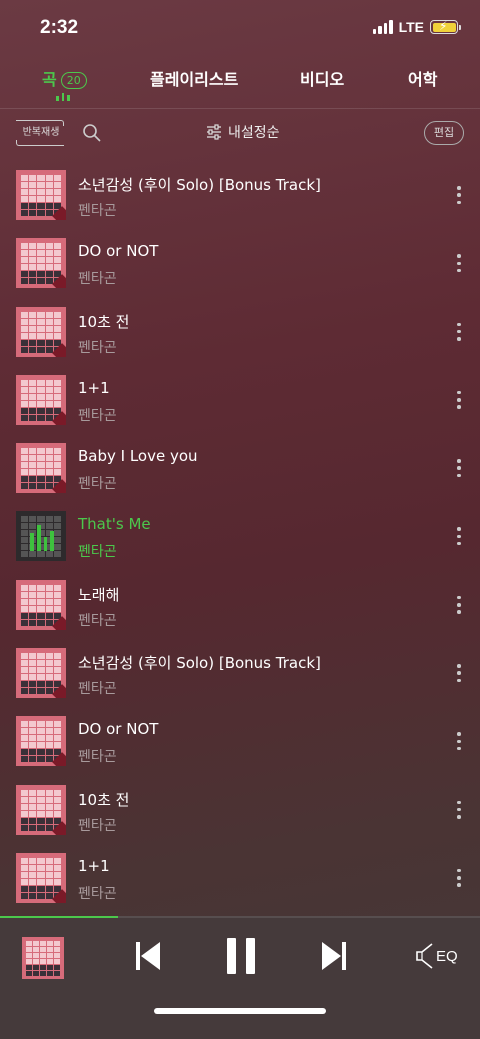  I want to click on song-row: That's Me 펜타곤, so click(240, 535).